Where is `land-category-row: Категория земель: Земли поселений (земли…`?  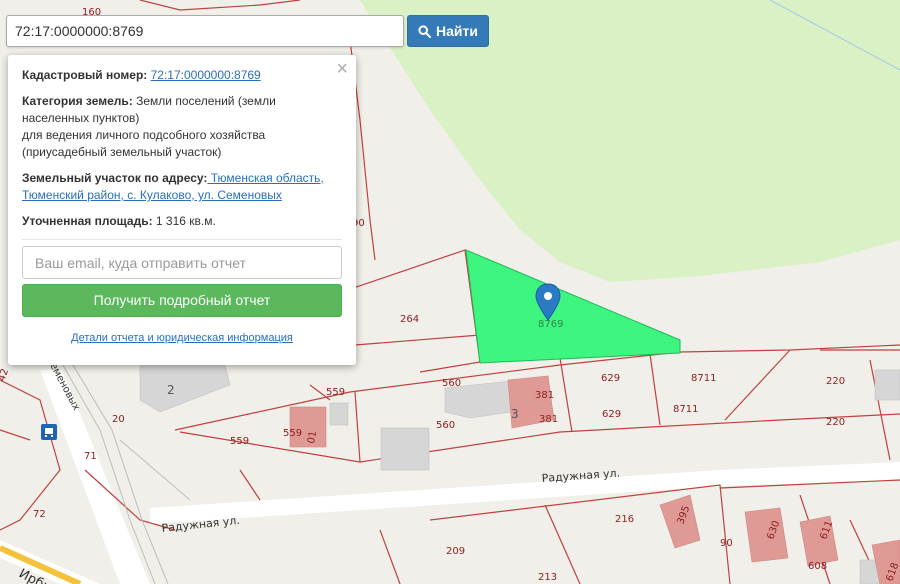
land-category-row: Категория земель: Земли поселений (земли… is located at coordinates (182, 127).